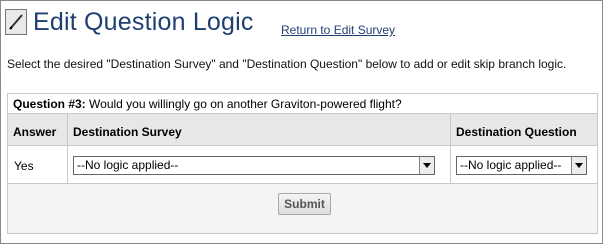 This screenshot has height=244, width=603. What do you see at coordinates (143, 22) in the screenshot?
I see `page-title: Edit Question Logic` at bounding box center [143, 22].